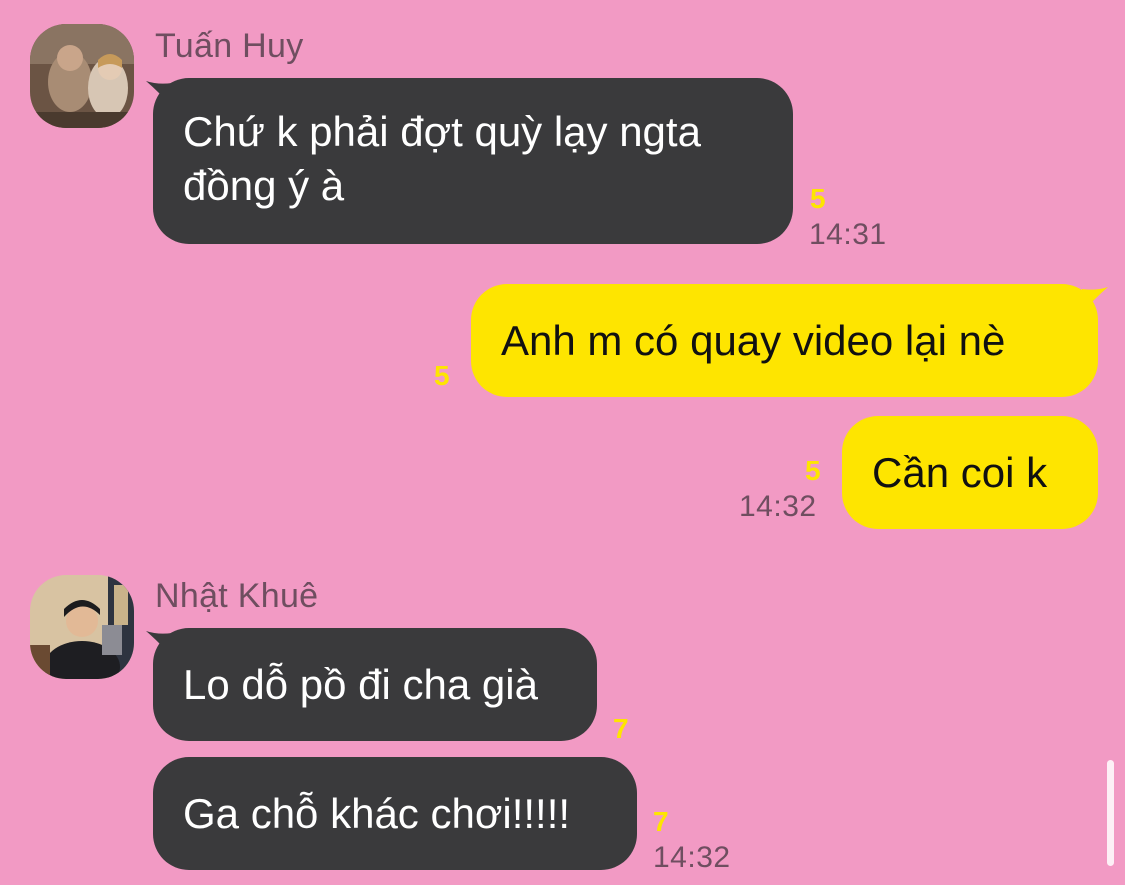 Image resolution: width=1125 pixels, height=885 pixels. I want to click on message-bubble: Ga chỗ khác chơi!!!!!, so click(395, 813).